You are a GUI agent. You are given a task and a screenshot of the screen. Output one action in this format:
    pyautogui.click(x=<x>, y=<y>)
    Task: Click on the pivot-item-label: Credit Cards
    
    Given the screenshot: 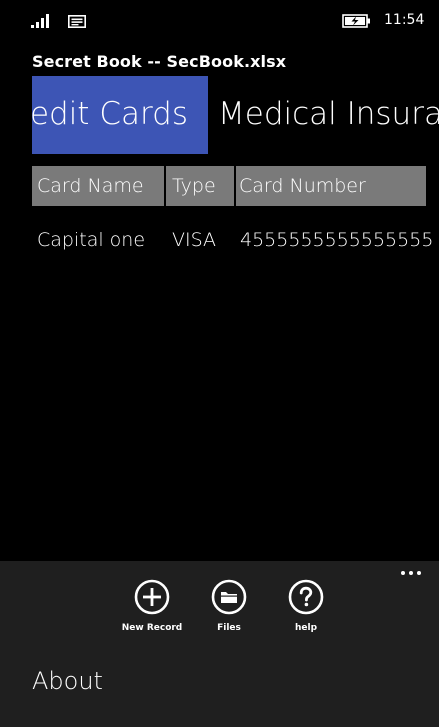 What is the action you would take?
    pyautogui.click(x=110, y=114)
    